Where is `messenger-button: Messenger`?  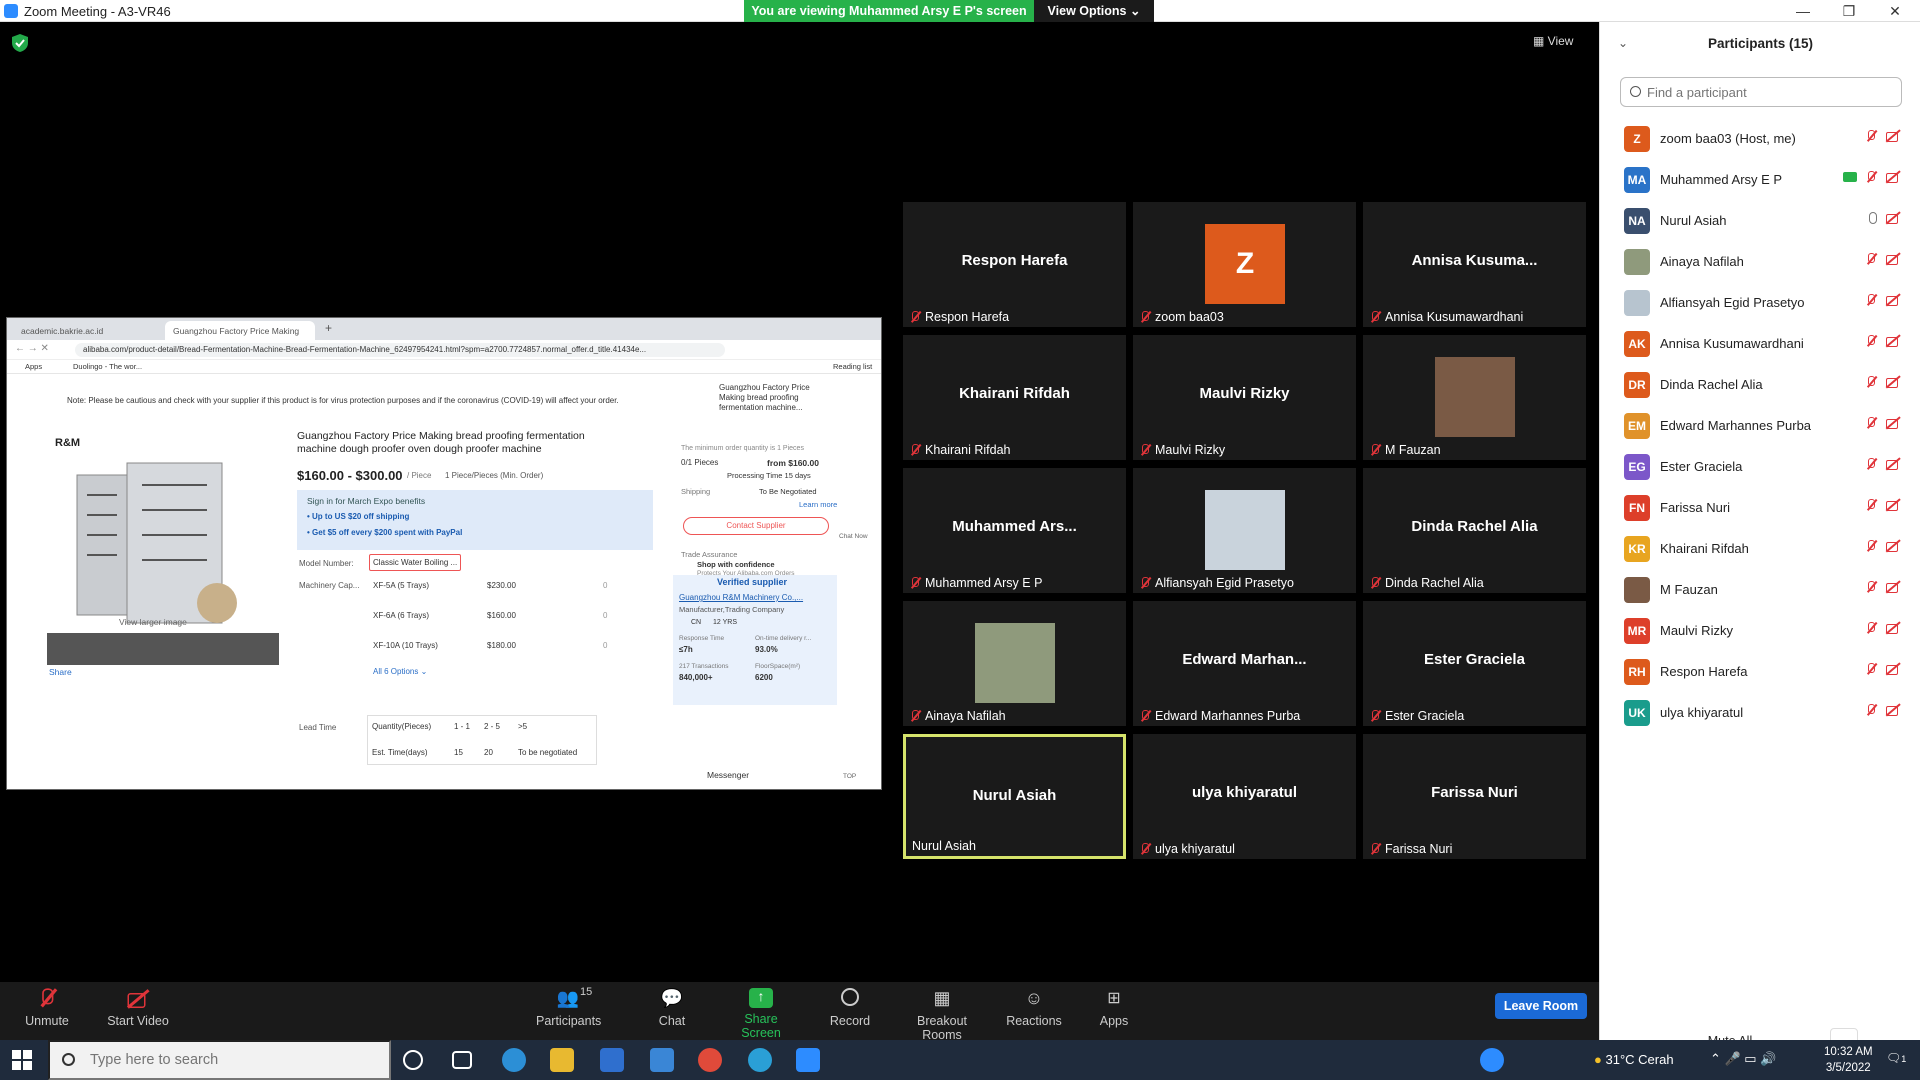
messenger-button: Messenger is located at coordinates (728, 775).